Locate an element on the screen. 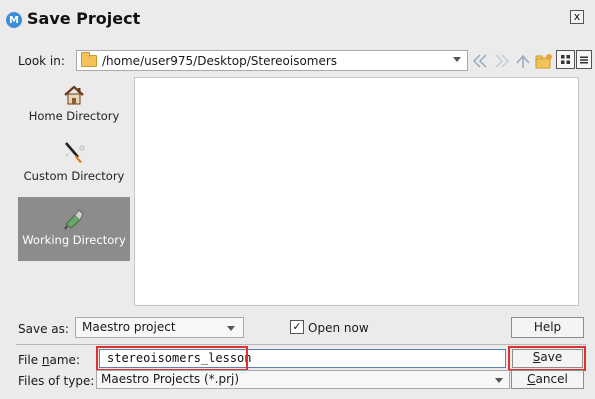 The height and width of the screenshot is (399, 595). back-arrow-icon is located at coordinates (480, 61).